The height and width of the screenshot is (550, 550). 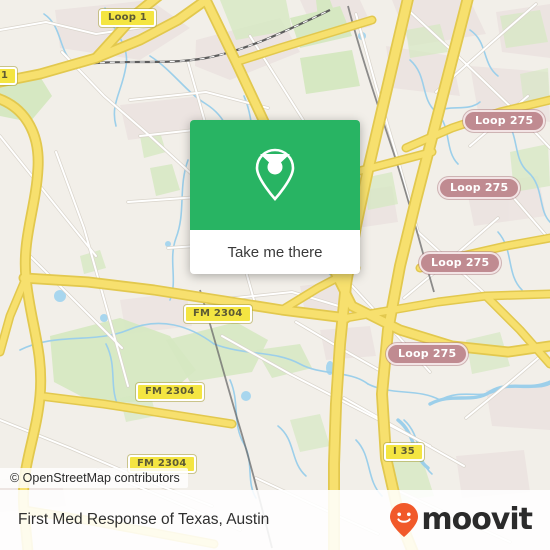 What do you see at coordinates (144, 519) in the screenshot?
I see `page-title: First Med Response of Texas, Austin` at bounding box center [144, 519].